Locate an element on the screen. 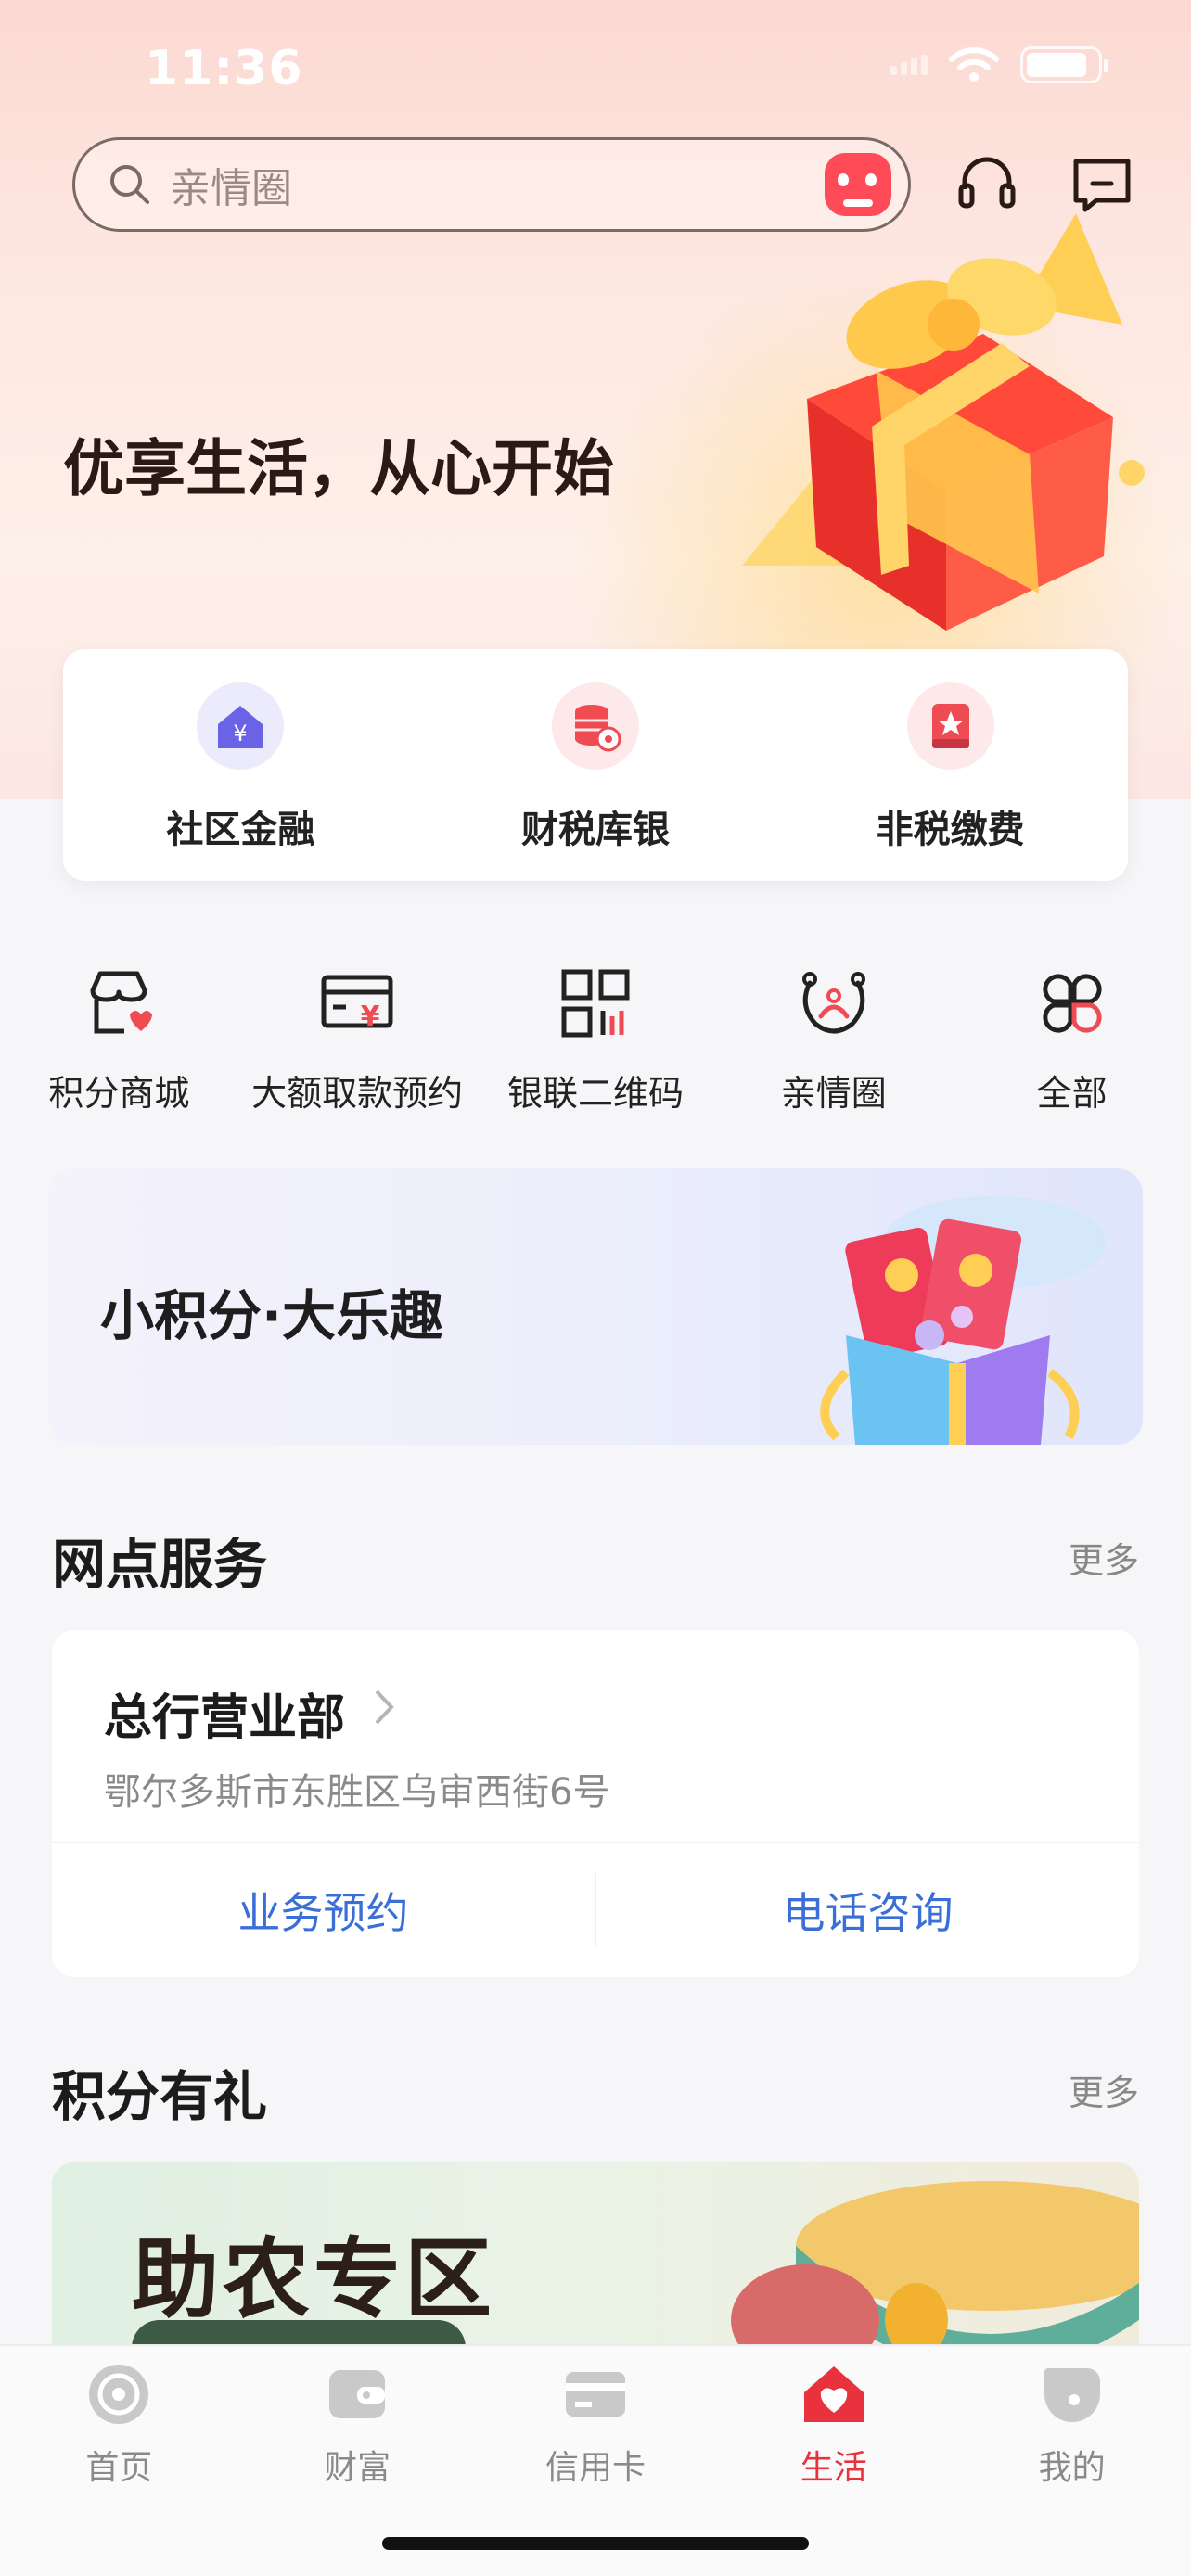 The width and height of the screenshot is (1191, 2576). all-services-icon is located at coordinates (1073, 1004).